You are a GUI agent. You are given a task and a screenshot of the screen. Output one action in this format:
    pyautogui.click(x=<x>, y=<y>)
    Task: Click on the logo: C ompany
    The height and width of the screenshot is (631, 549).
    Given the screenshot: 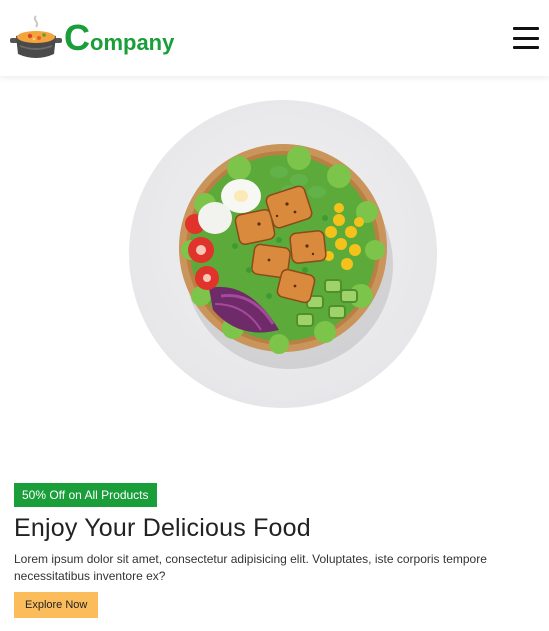 What is the action you would take?
    pyautogui.click(x=91, y=38)
    